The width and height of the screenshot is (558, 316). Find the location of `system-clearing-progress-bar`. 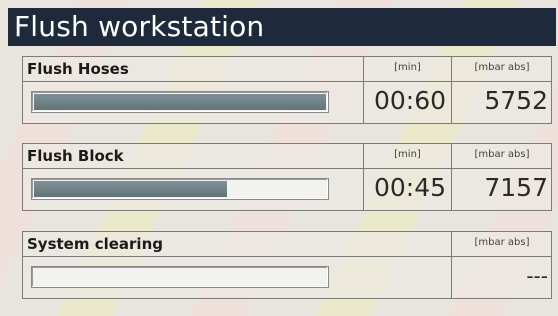

system-clearing-progress-bar is located at coordinates (180, 277).